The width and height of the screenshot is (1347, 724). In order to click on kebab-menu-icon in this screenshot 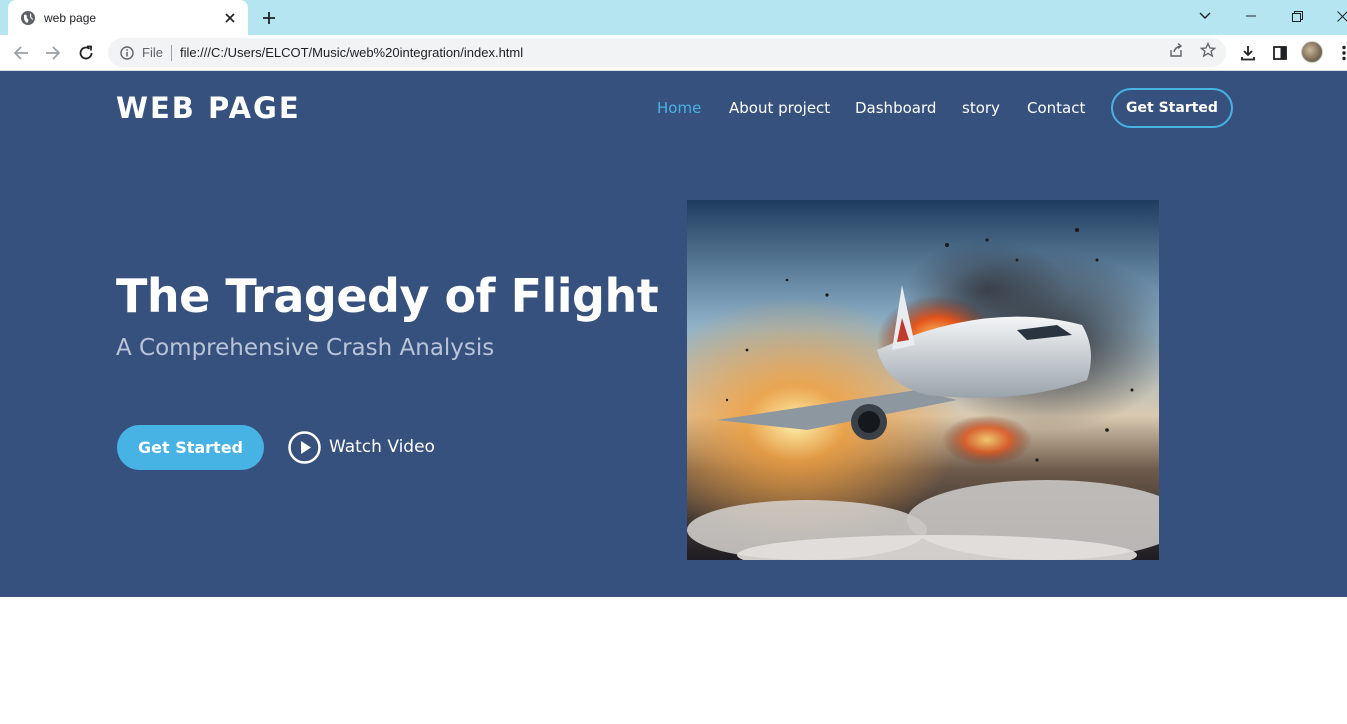, I will do `click(1340, 53)`.